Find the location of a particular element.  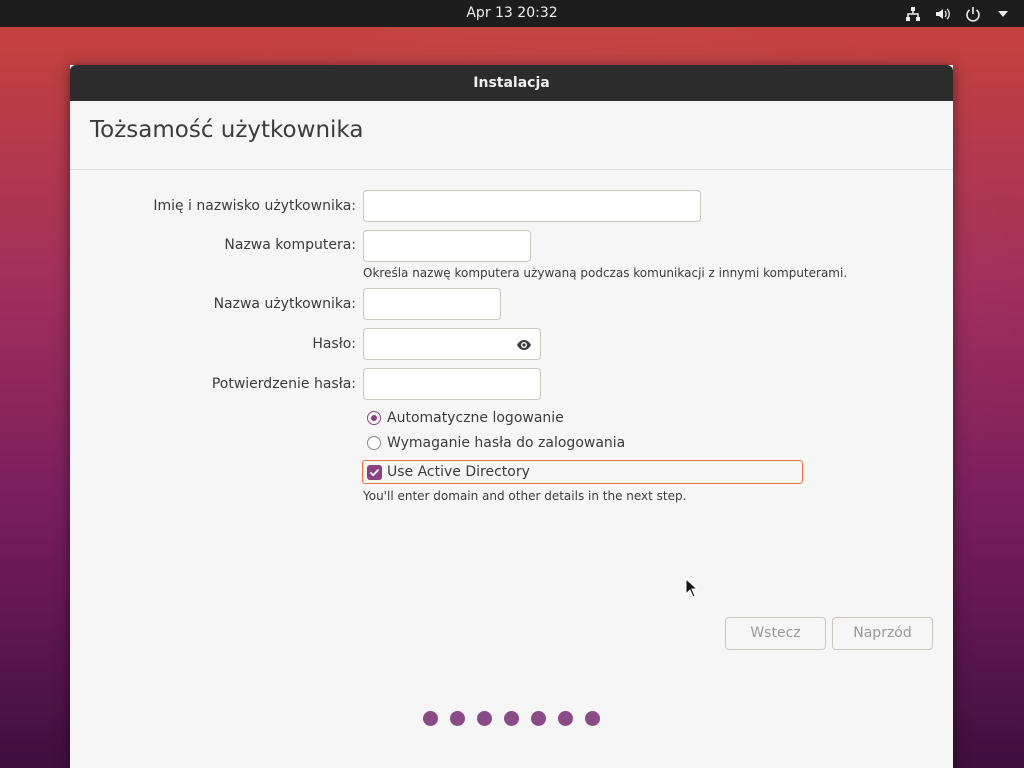

require-password-radio is located at coordinates (374, 443).